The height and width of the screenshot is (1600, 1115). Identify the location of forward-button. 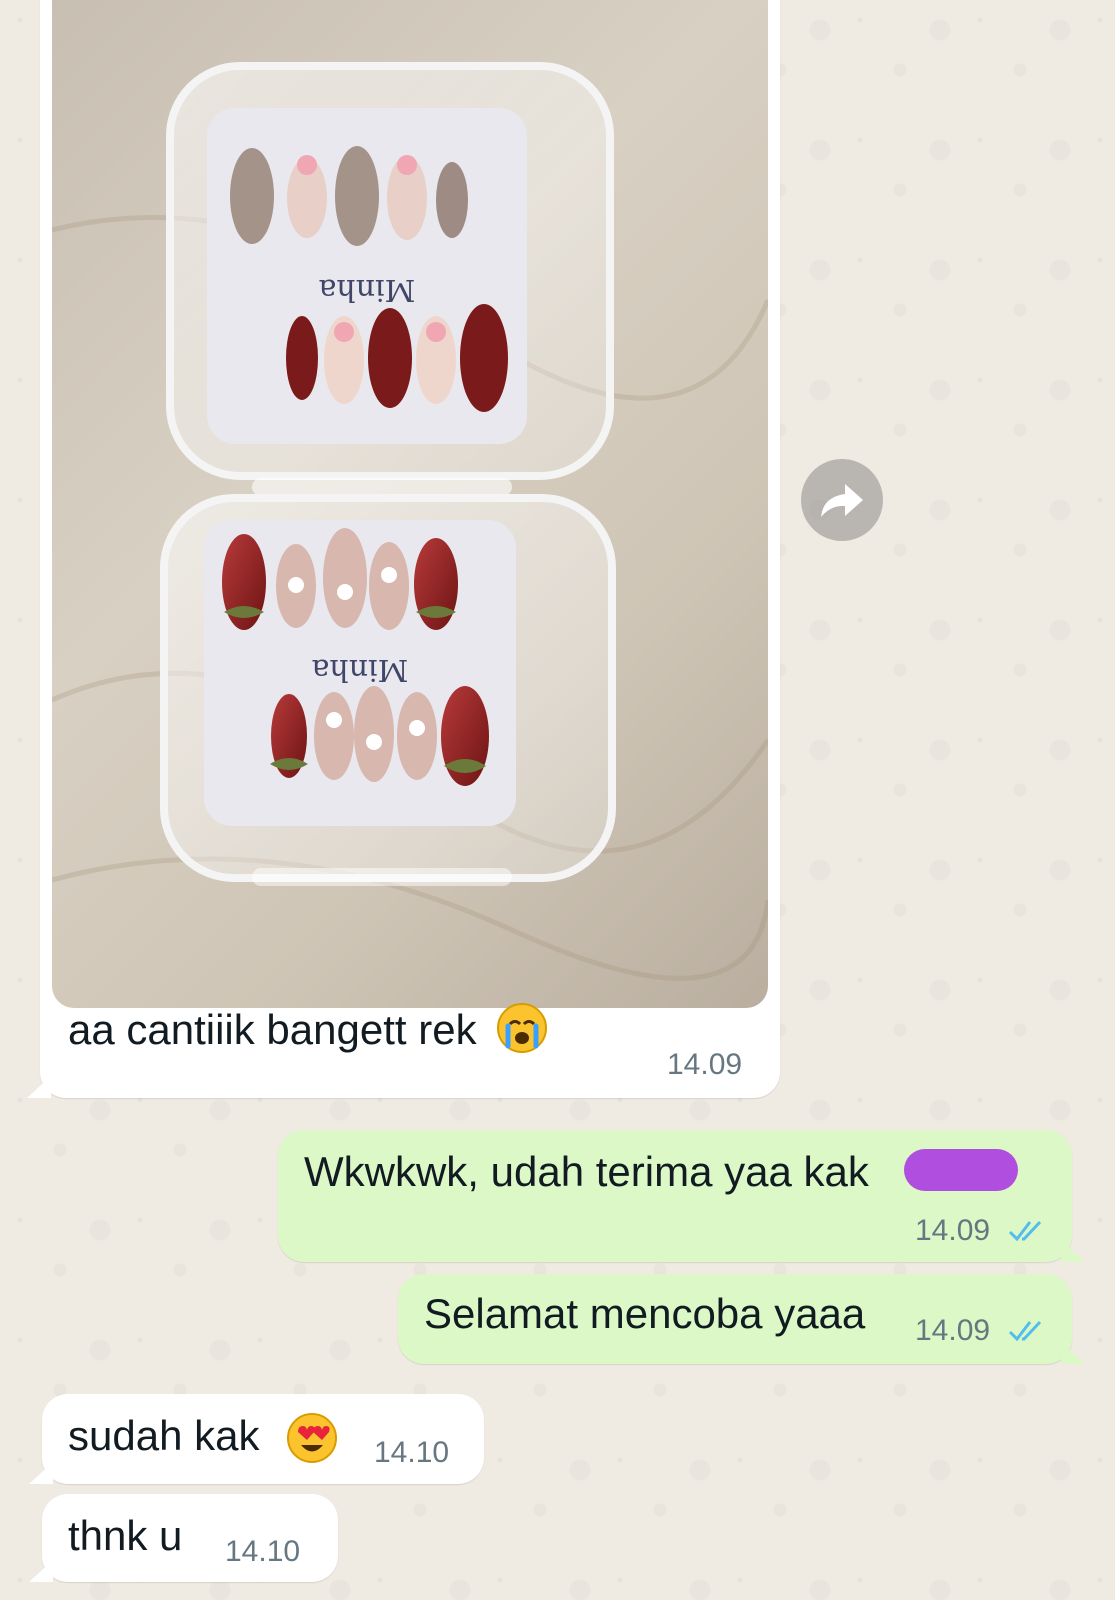
(842, 500).